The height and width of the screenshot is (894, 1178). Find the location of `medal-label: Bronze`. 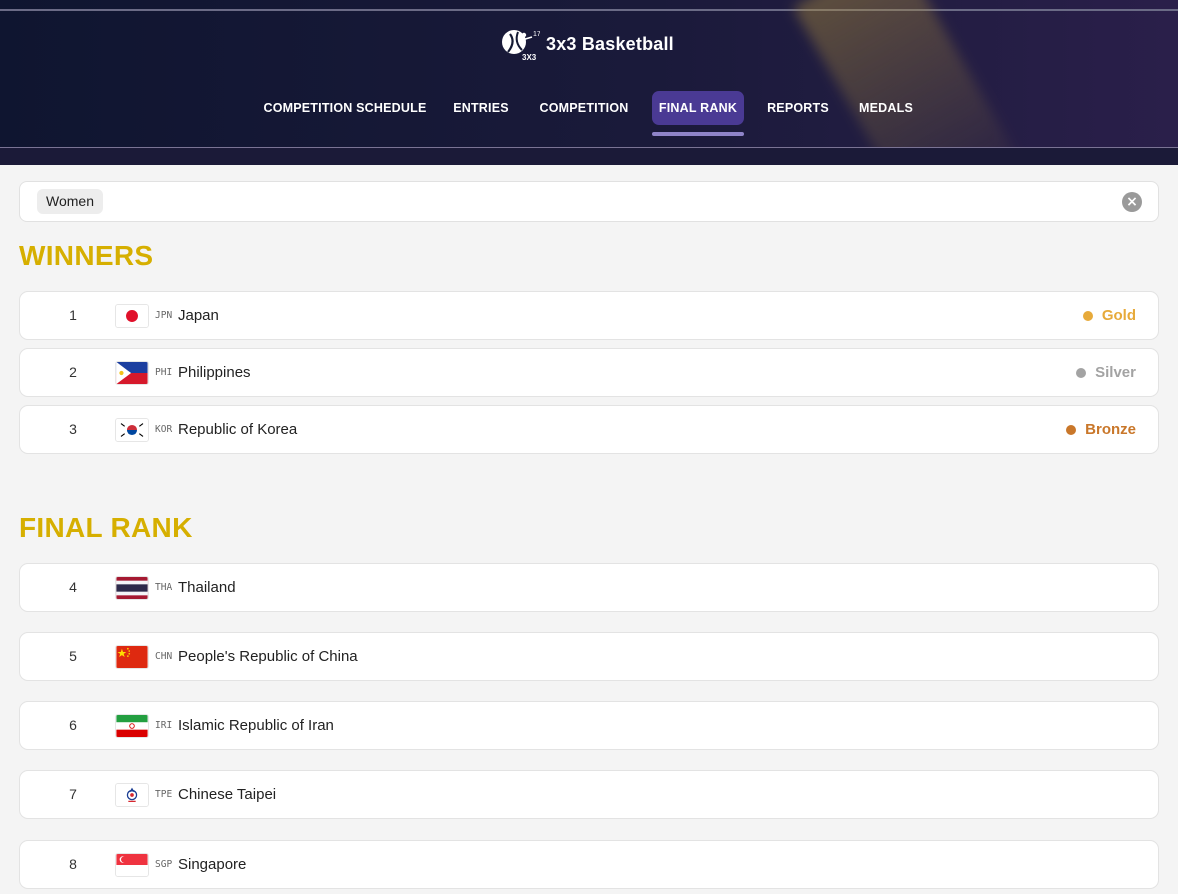

medal-label: Bronze is located at coordinates (1101, 429).